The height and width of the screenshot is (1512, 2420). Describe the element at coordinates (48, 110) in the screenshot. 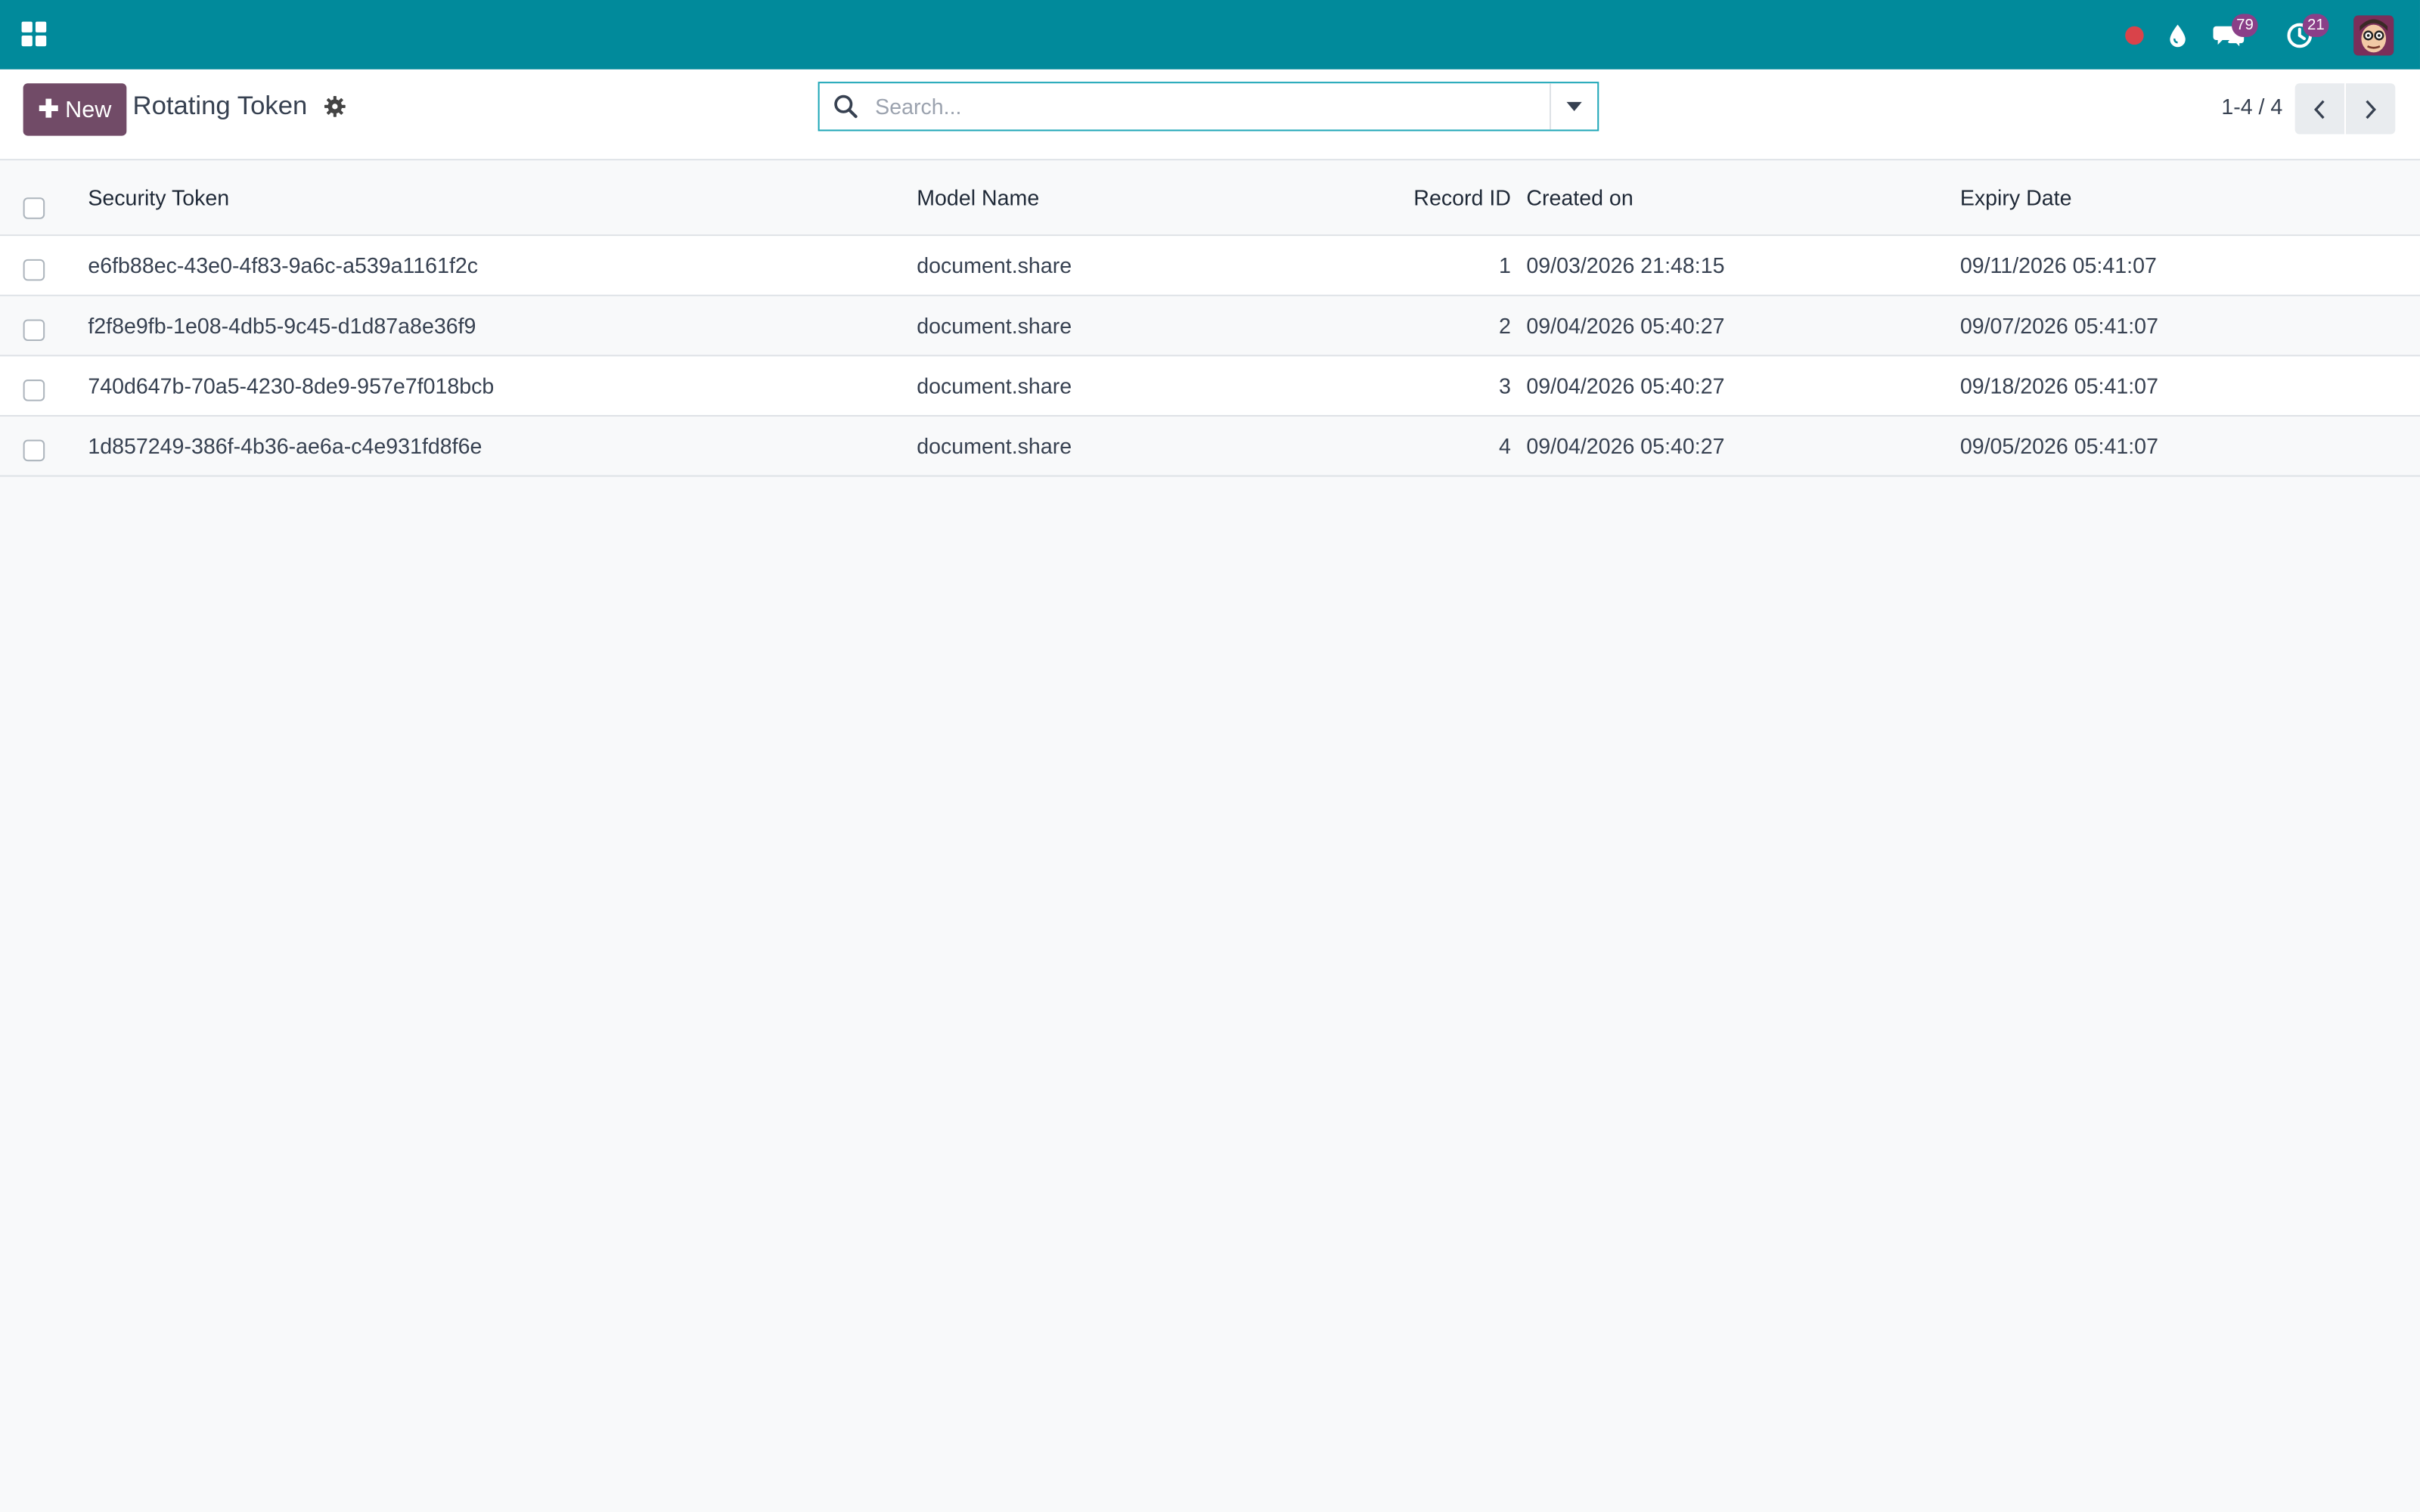

I see `plus-icon: ✚` at that location.